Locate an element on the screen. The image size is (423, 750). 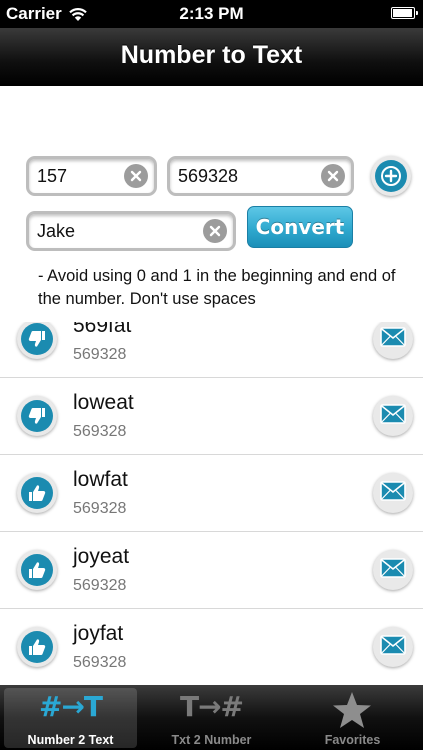
battery-icon is located at coordinates (404, 13).